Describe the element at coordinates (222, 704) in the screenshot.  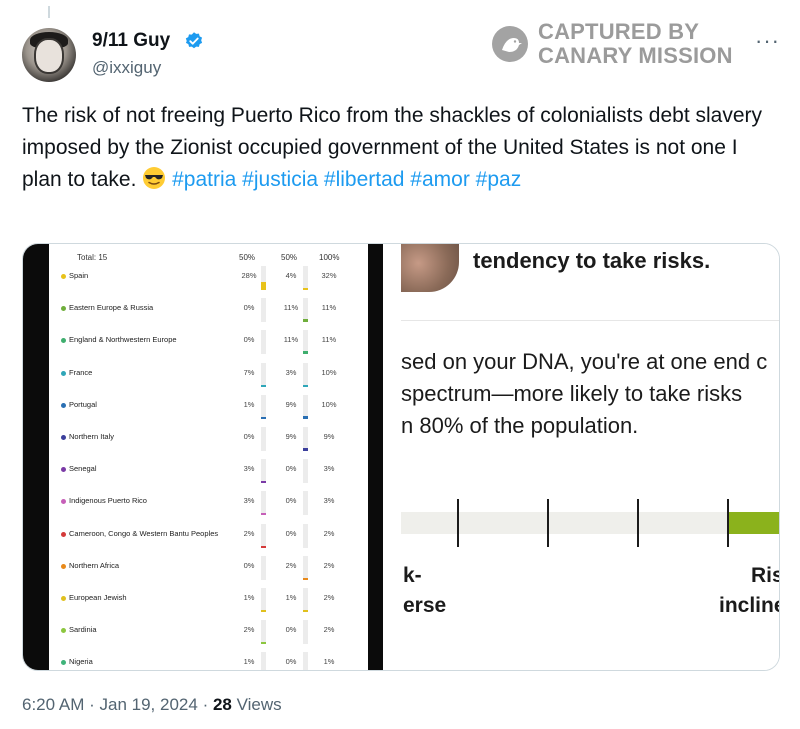
I see `views-count: 28` at that location.